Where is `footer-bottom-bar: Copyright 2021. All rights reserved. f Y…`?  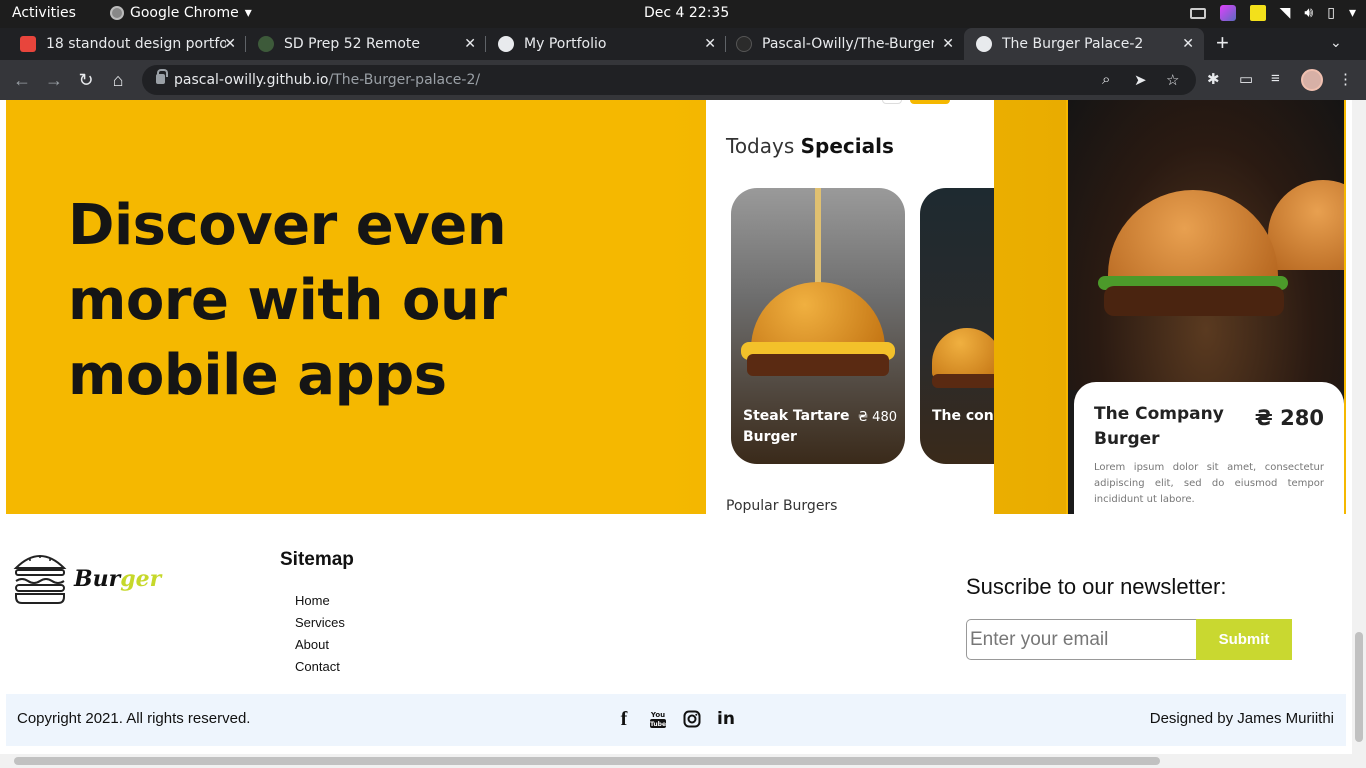
footer-bottom-bar: Copyright 2021. All rights reserved. f Y… is located at coordinates (676, 720).